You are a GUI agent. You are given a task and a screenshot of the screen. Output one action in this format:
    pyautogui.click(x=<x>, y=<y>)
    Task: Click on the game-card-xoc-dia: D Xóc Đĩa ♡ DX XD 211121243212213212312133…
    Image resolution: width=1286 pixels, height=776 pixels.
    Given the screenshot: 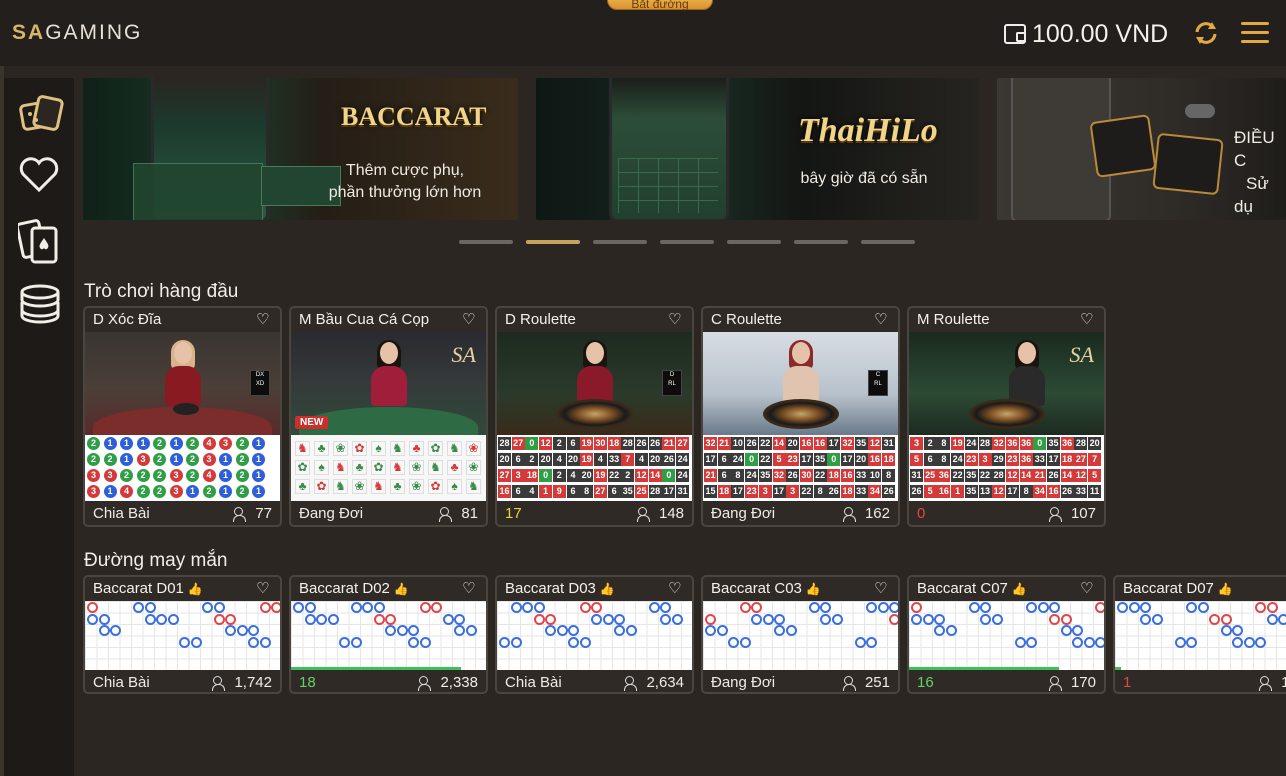 What is the action you would take?
    pyautogui.click(x=182, y=416)
    